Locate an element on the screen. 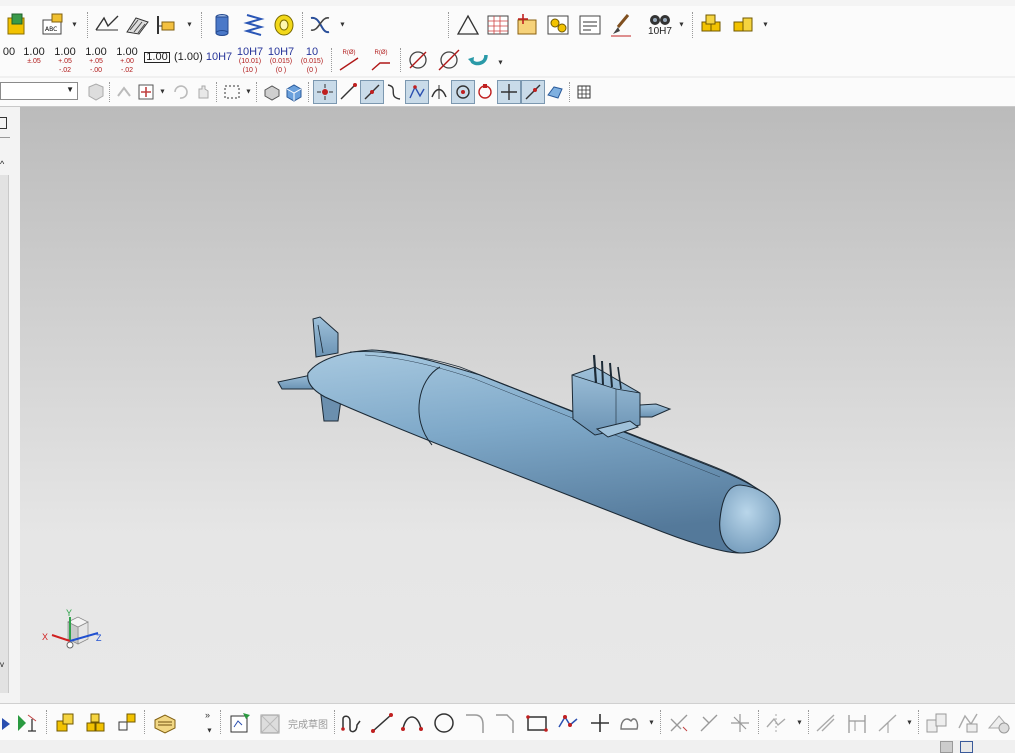 The width and height of the screenshot is (1015, 753). circle-icon is located at coordinates (444, 723).